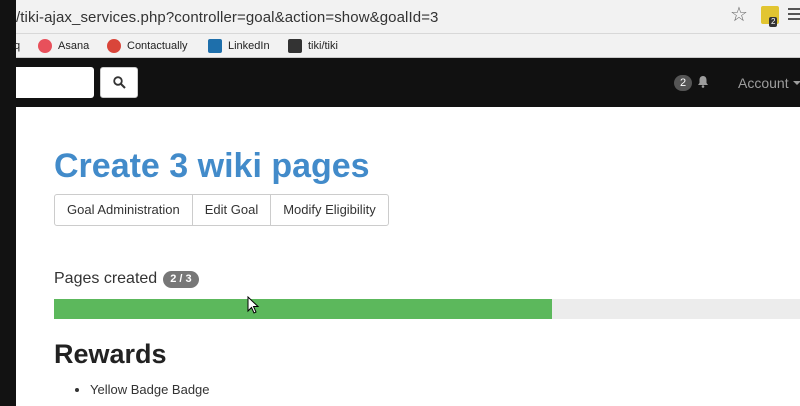 The height and width of the screenshot is (406, 800). Describe the element at coordinates (763, 83) in the screenshot. I see `account-menu: Account` at that location.